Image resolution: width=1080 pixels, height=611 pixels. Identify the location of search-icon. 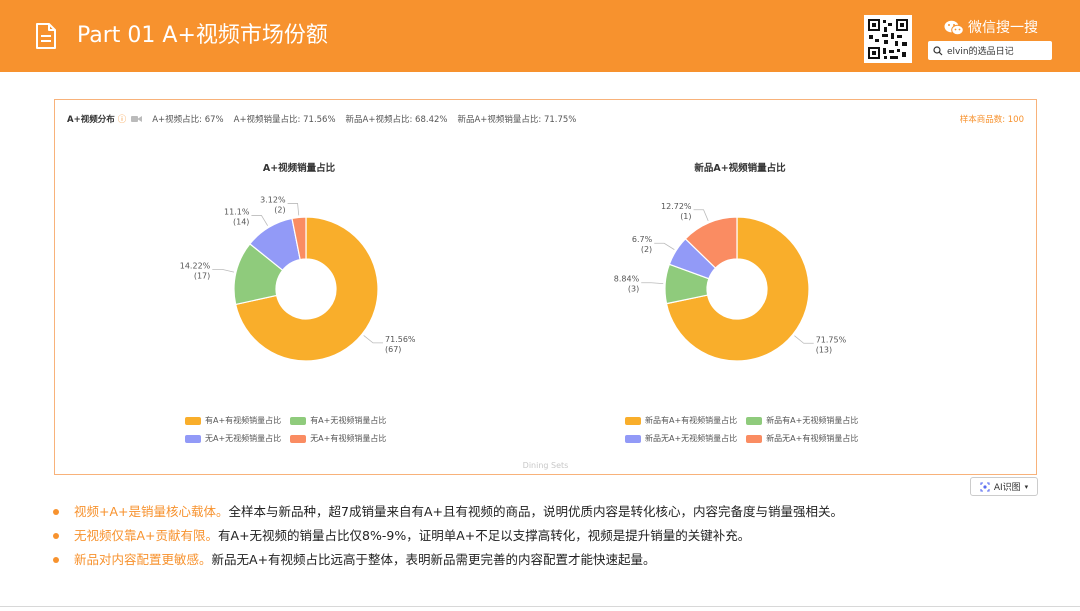
(938, 50).